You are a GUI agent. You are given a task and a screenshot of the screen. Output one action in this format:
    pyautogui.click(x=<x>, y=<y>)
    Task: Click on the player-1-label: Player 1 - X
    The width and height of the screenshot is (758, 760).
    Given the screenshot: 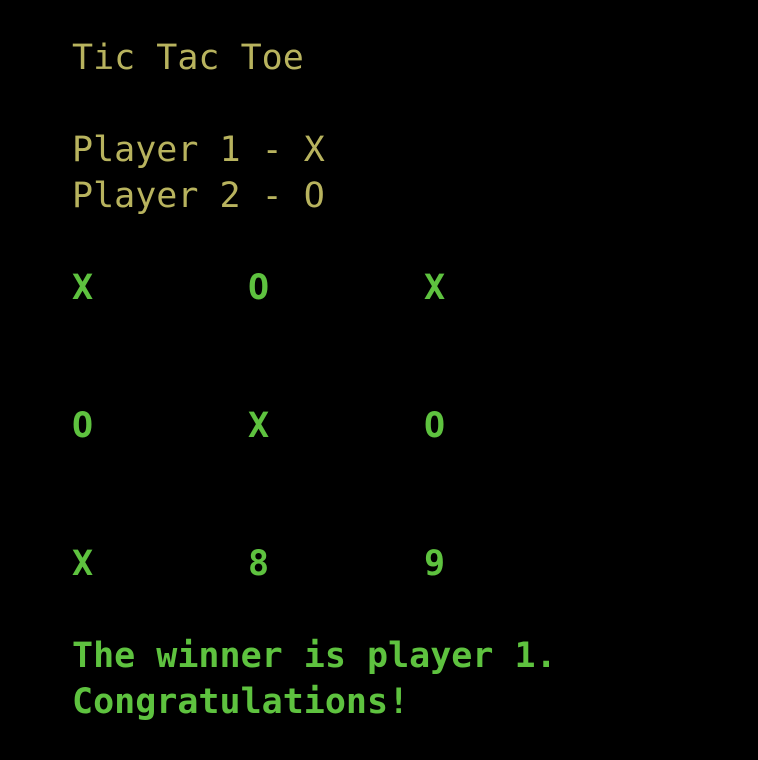 What is the action you would take?
    pyautogui.click(x=198, y=150)
    